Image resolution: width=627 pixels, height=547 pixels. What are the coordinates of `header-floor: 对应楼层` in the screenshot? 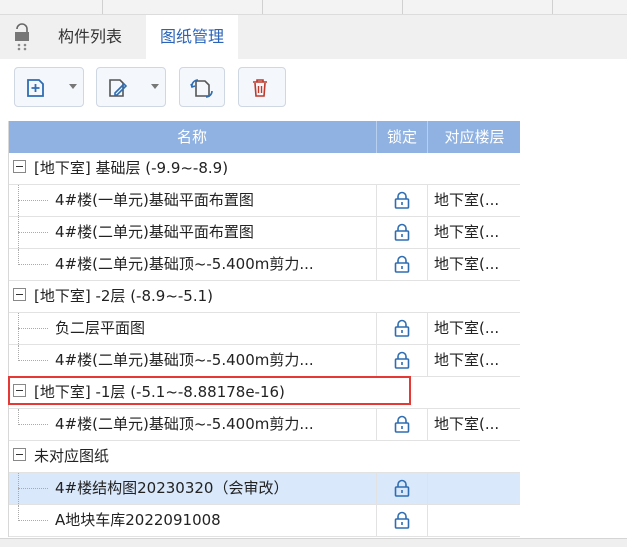 It's located at (474, 137).